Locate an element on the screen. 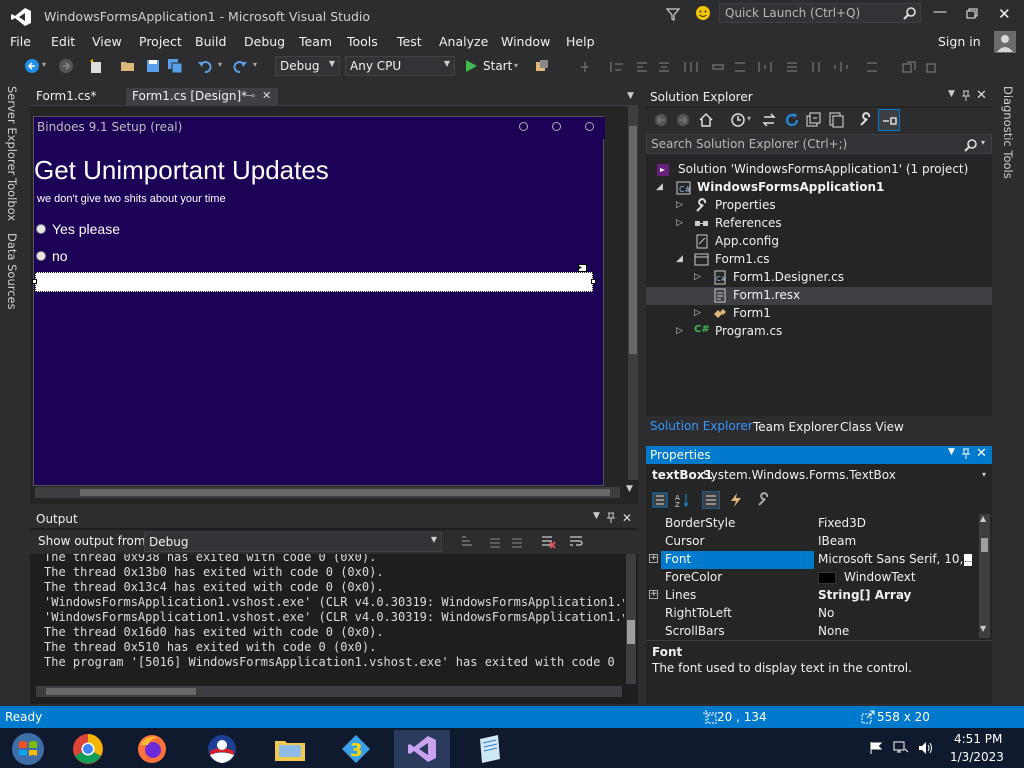 This screenshot has height=768, width=1024. output-vscroll-thumb is located at coordinates (631, 632).